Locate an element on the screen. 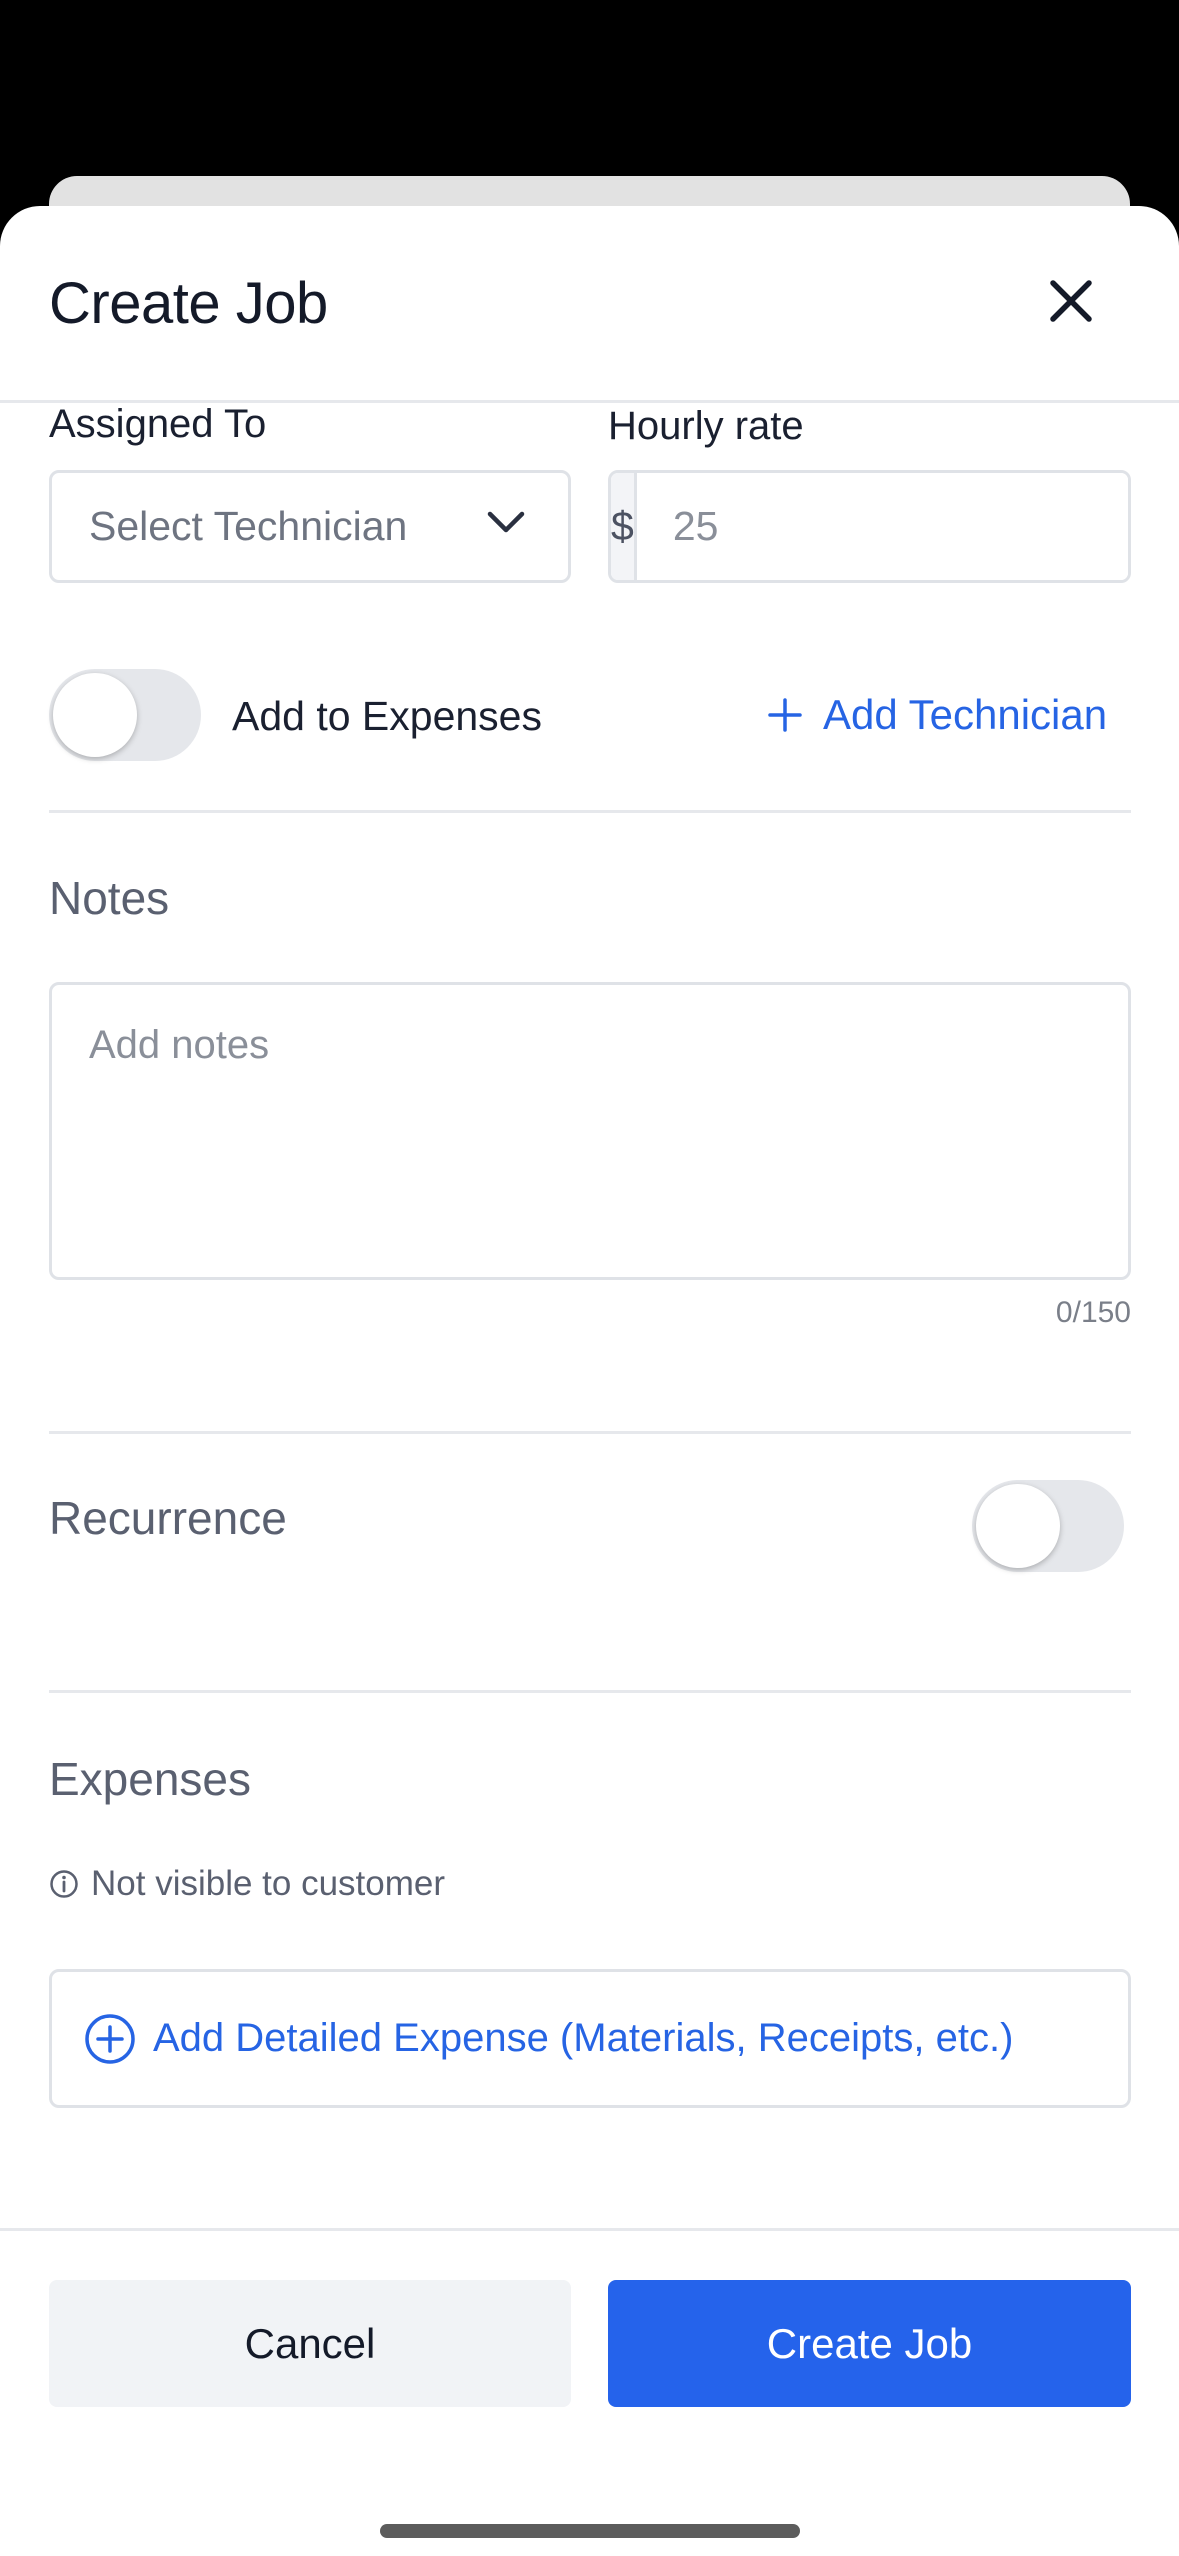  assigned-to-label: Assigned To is located at coordinates (158, 424).